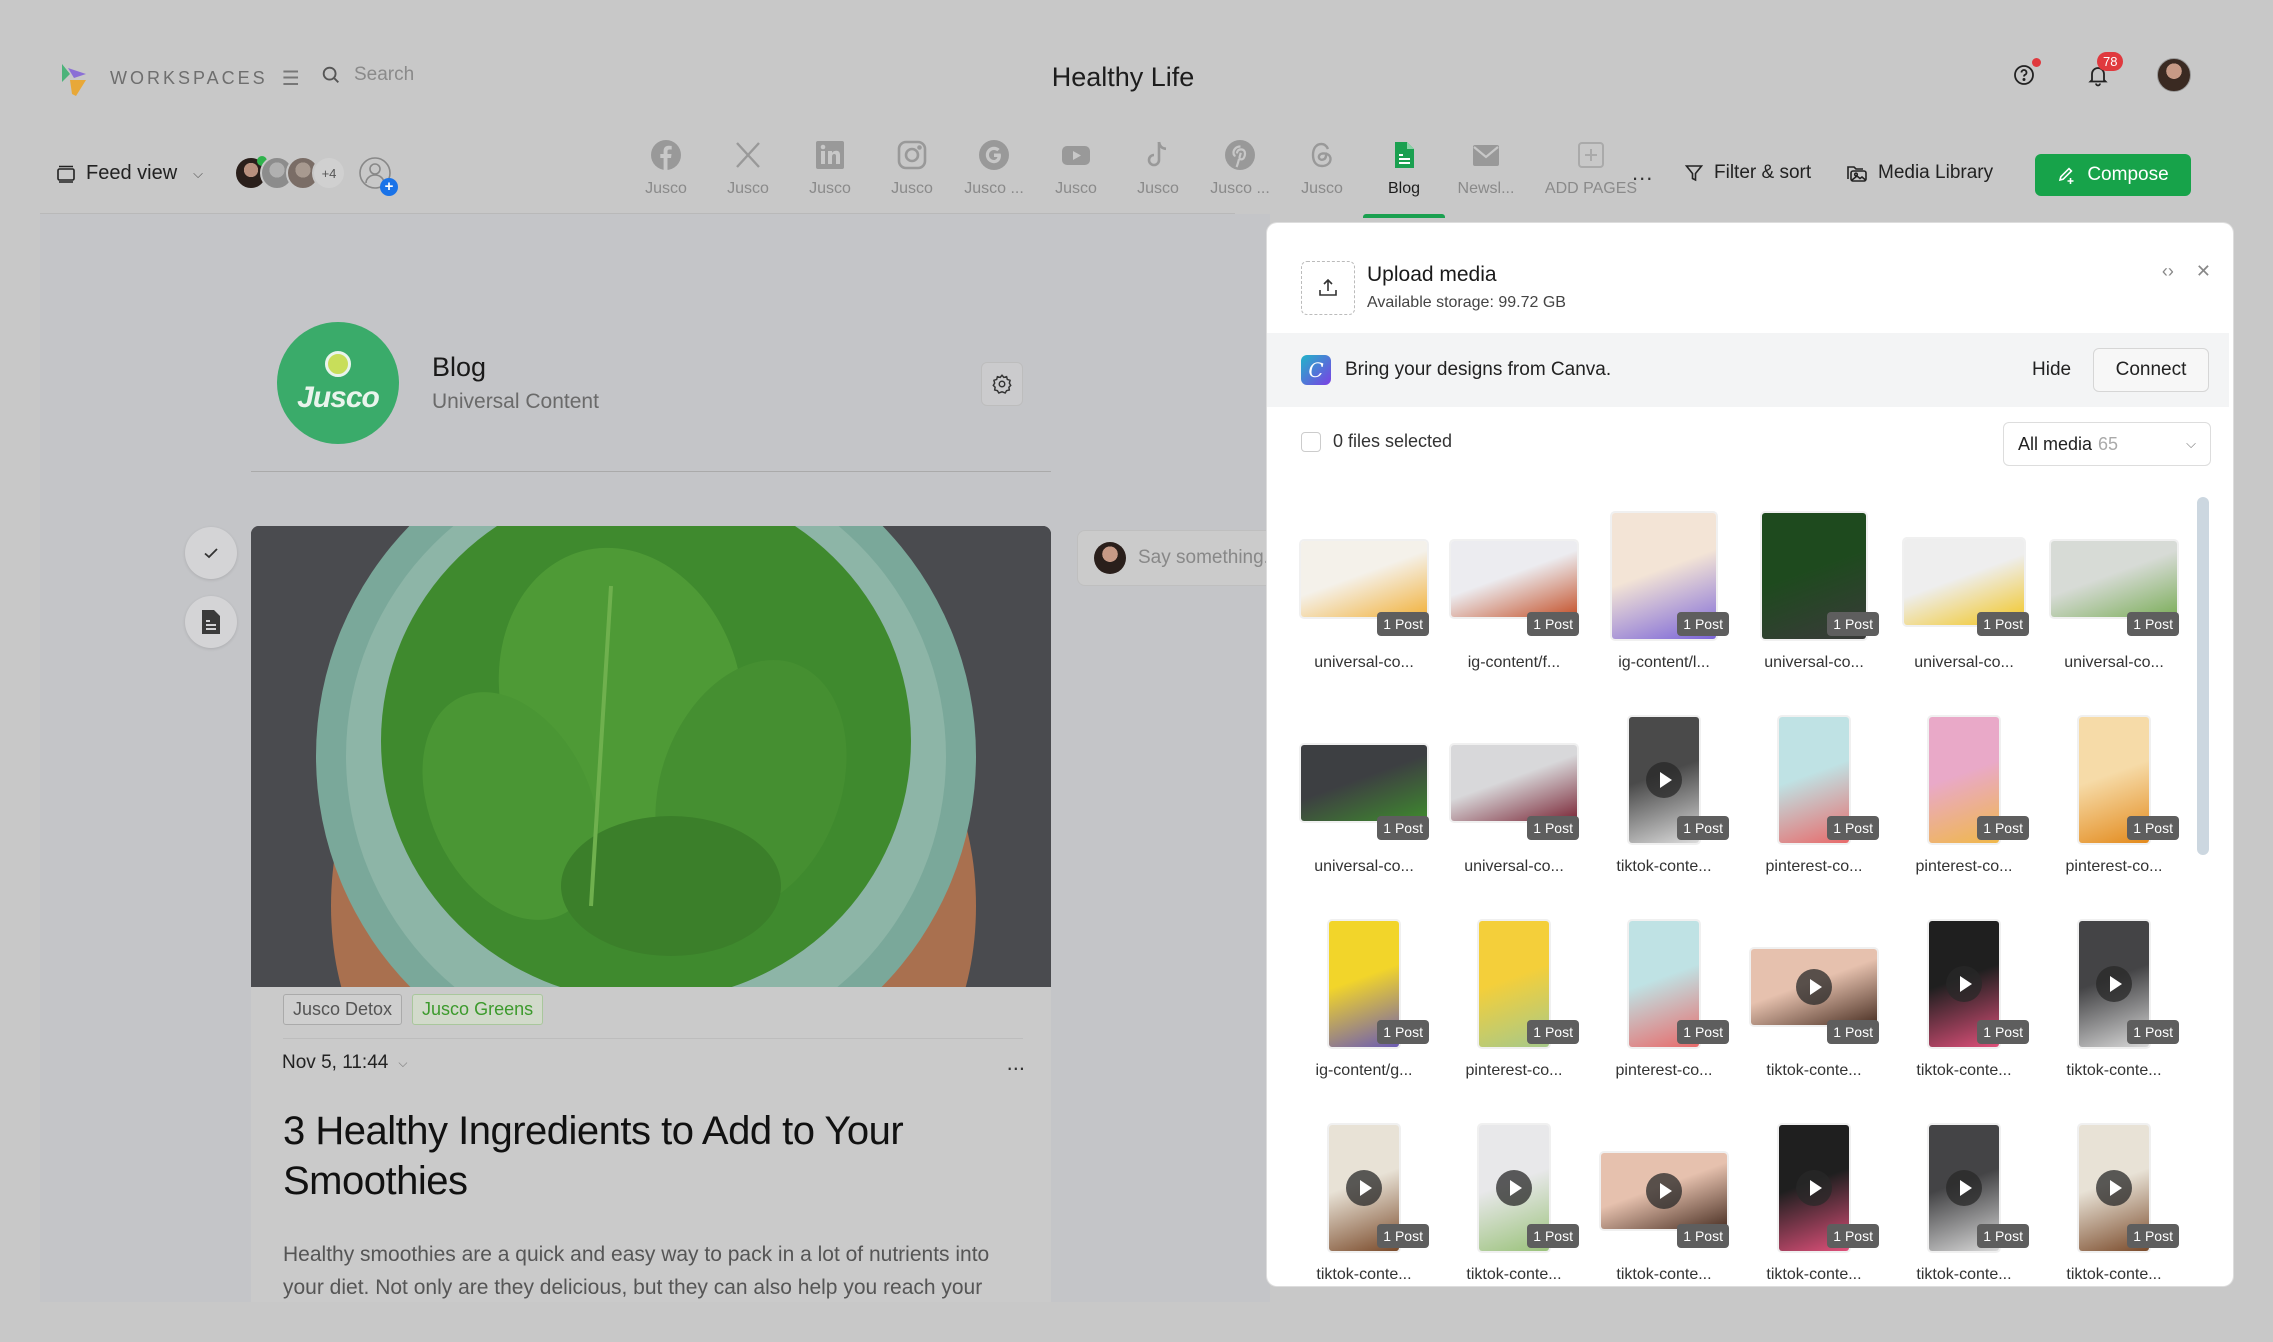 The height and width of the screenshot is (1342, 2273). I want to click on tag: Jusco Detox, so click(343, 1009).